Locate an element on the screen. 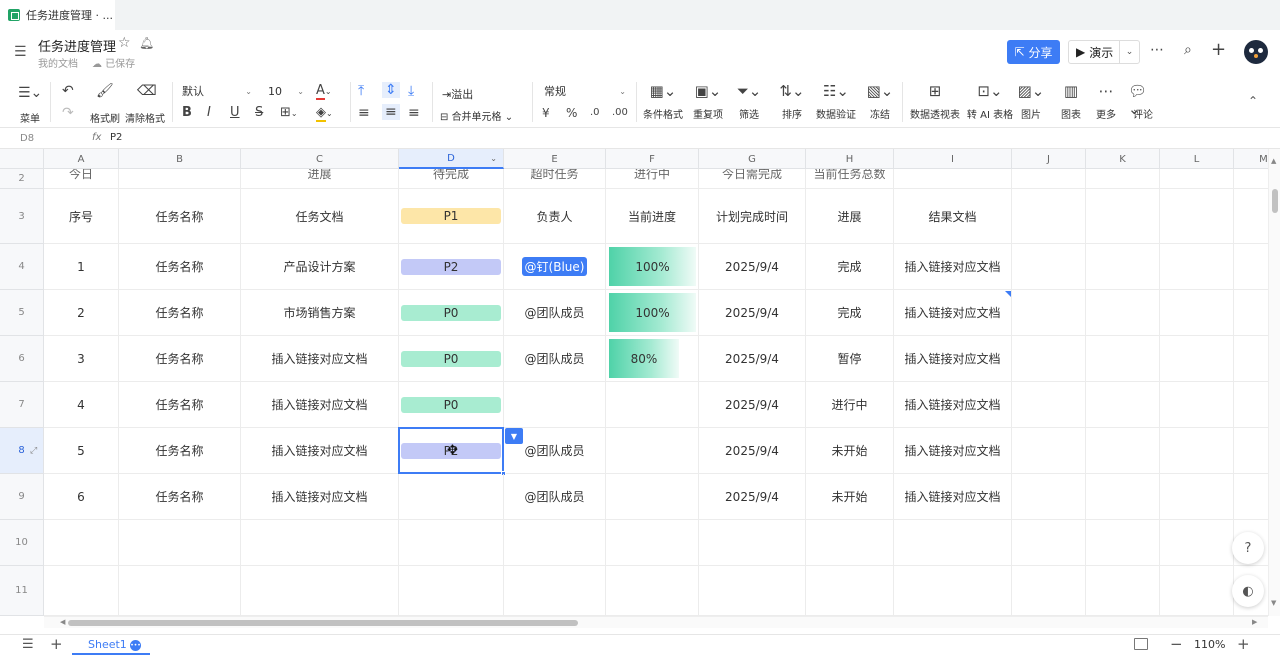  menu-icon: ☰⌄ is located at coordinates (30, 93).